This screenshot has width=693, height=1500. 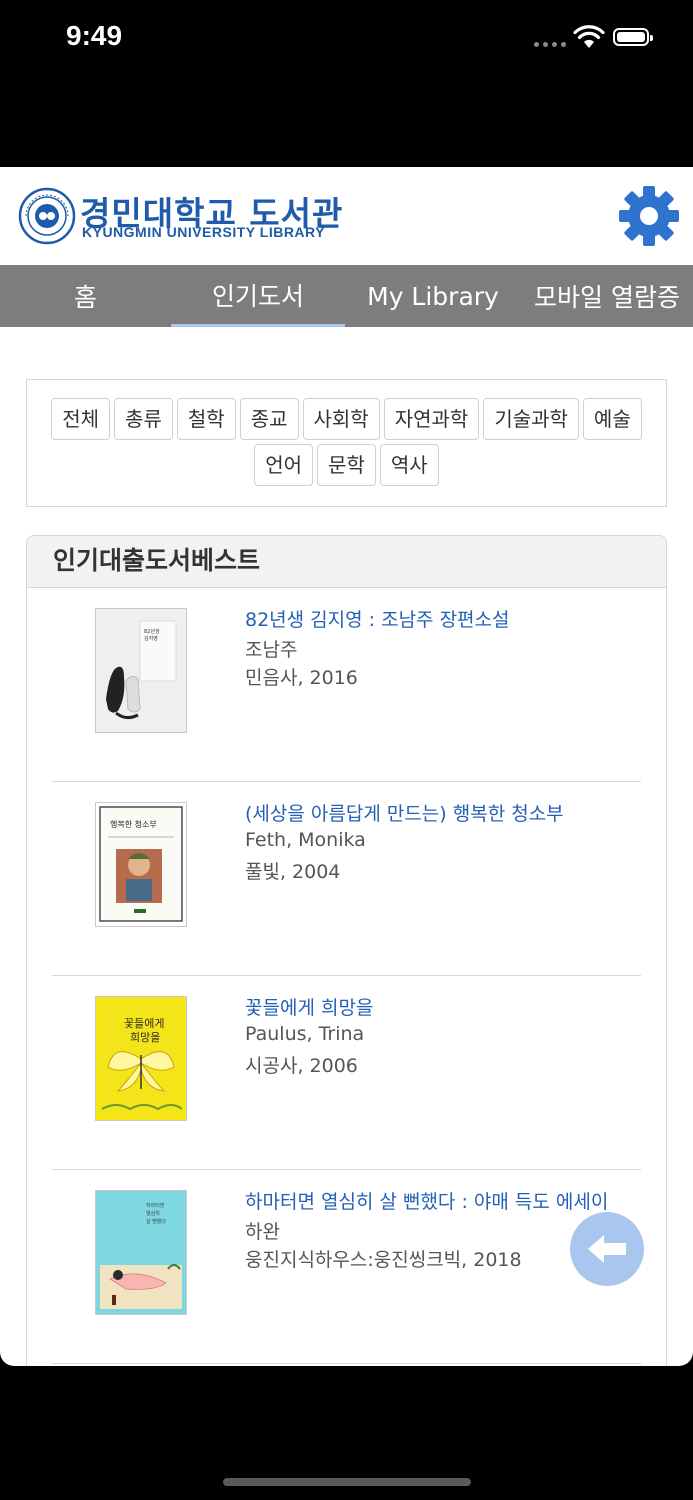 I want to click on book-author: 하완, so click(x=262, y=1232).